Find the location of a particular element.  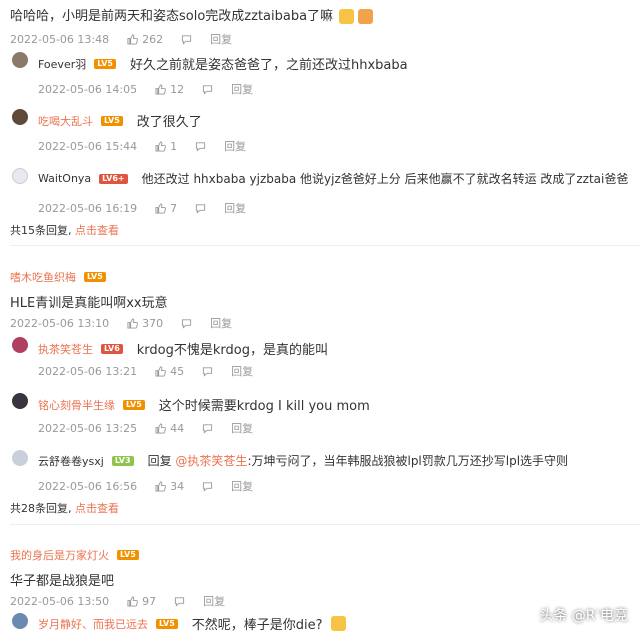

reply-username: 云舒卷卷ysxj is located at coordinates (71, 461).